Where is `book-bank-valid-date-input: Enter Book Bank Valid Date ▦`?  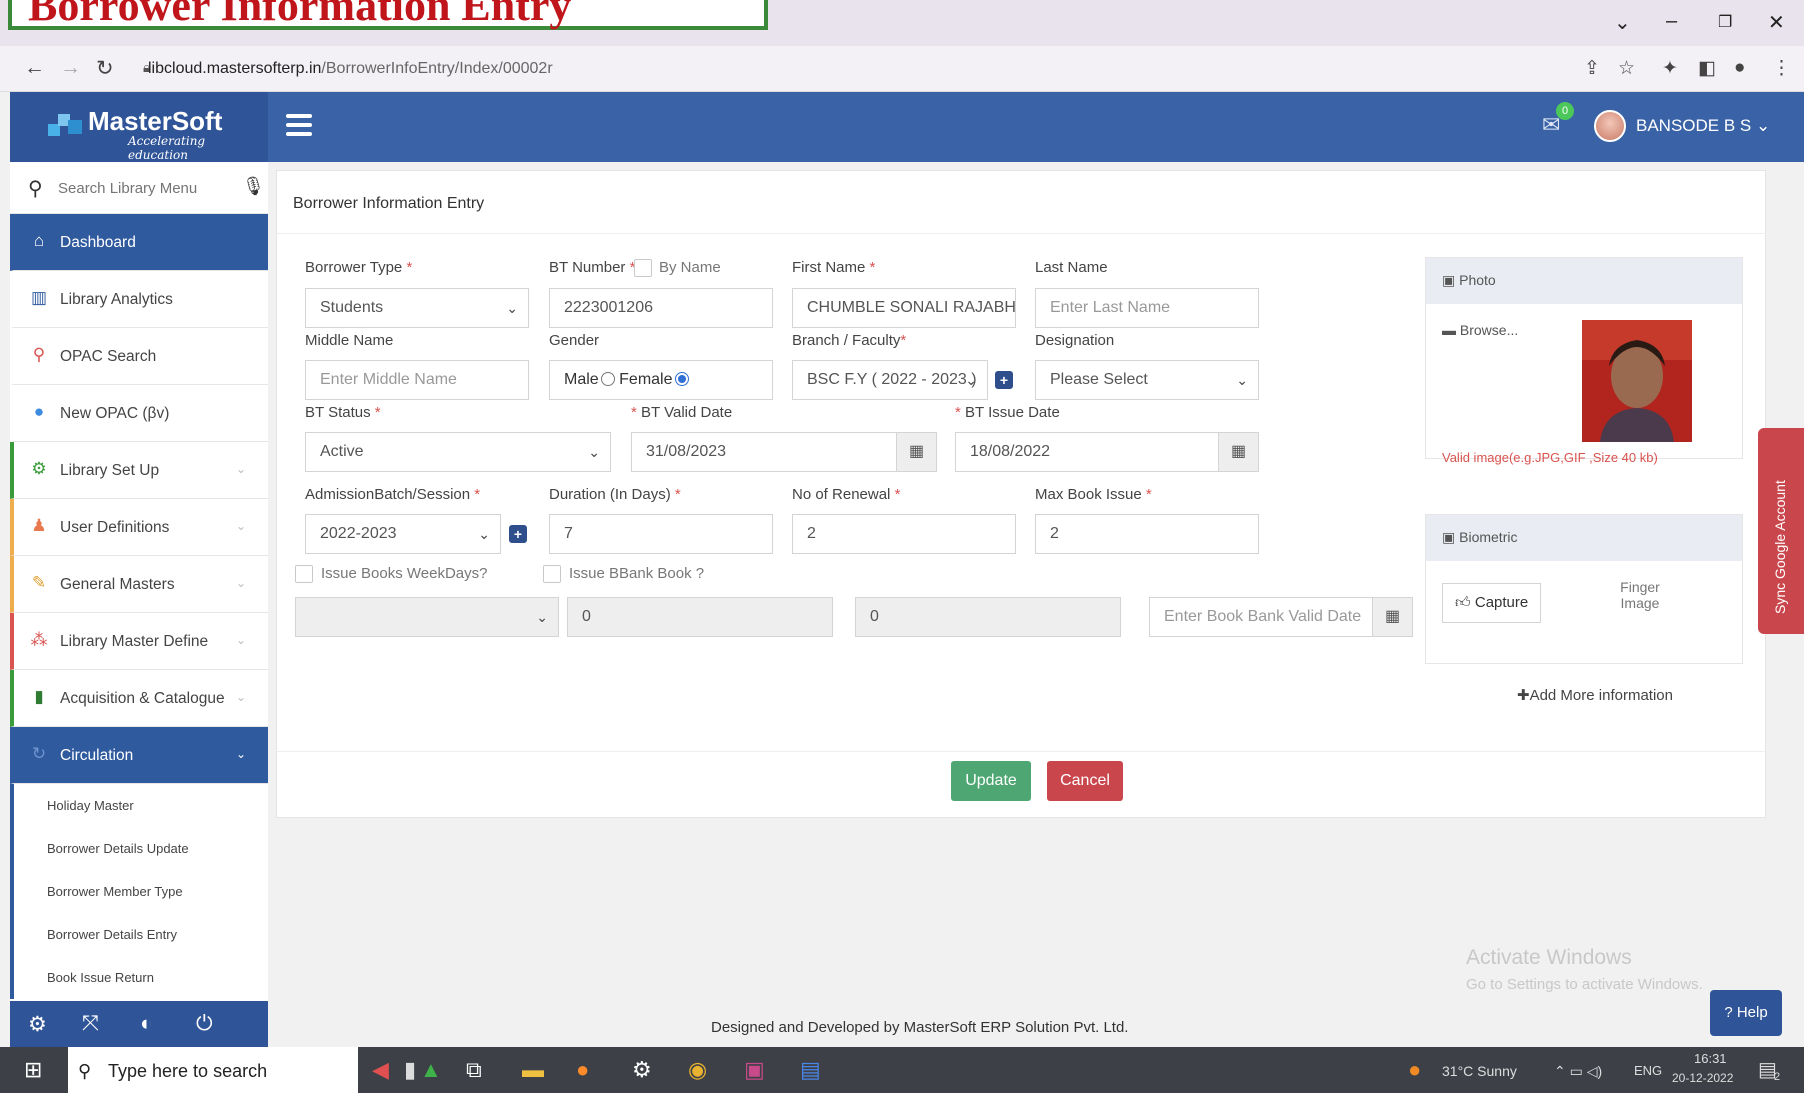 book-bank-valid-date-input: Enter Book Bank Valid Date ▦ is located at coordinates (1281, 617).